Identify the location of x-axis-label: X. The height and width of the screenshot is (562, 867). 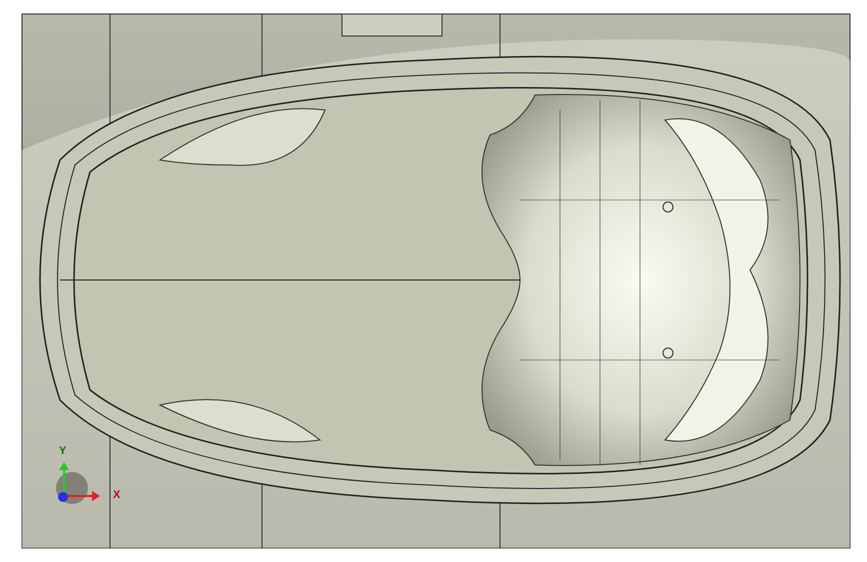
(116, 495).